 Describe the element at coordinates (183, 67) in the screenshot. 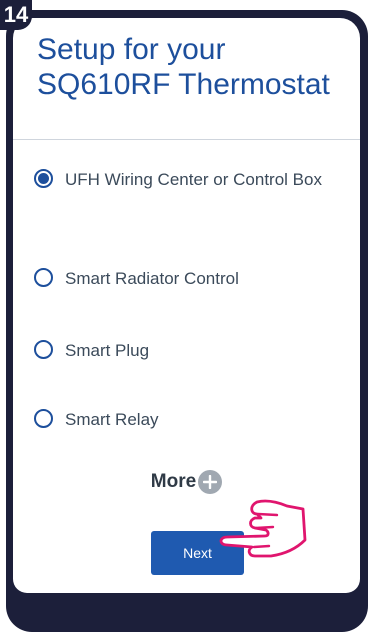

I see `page-title: Setup for your SQ610RF Thermostat` at that location.